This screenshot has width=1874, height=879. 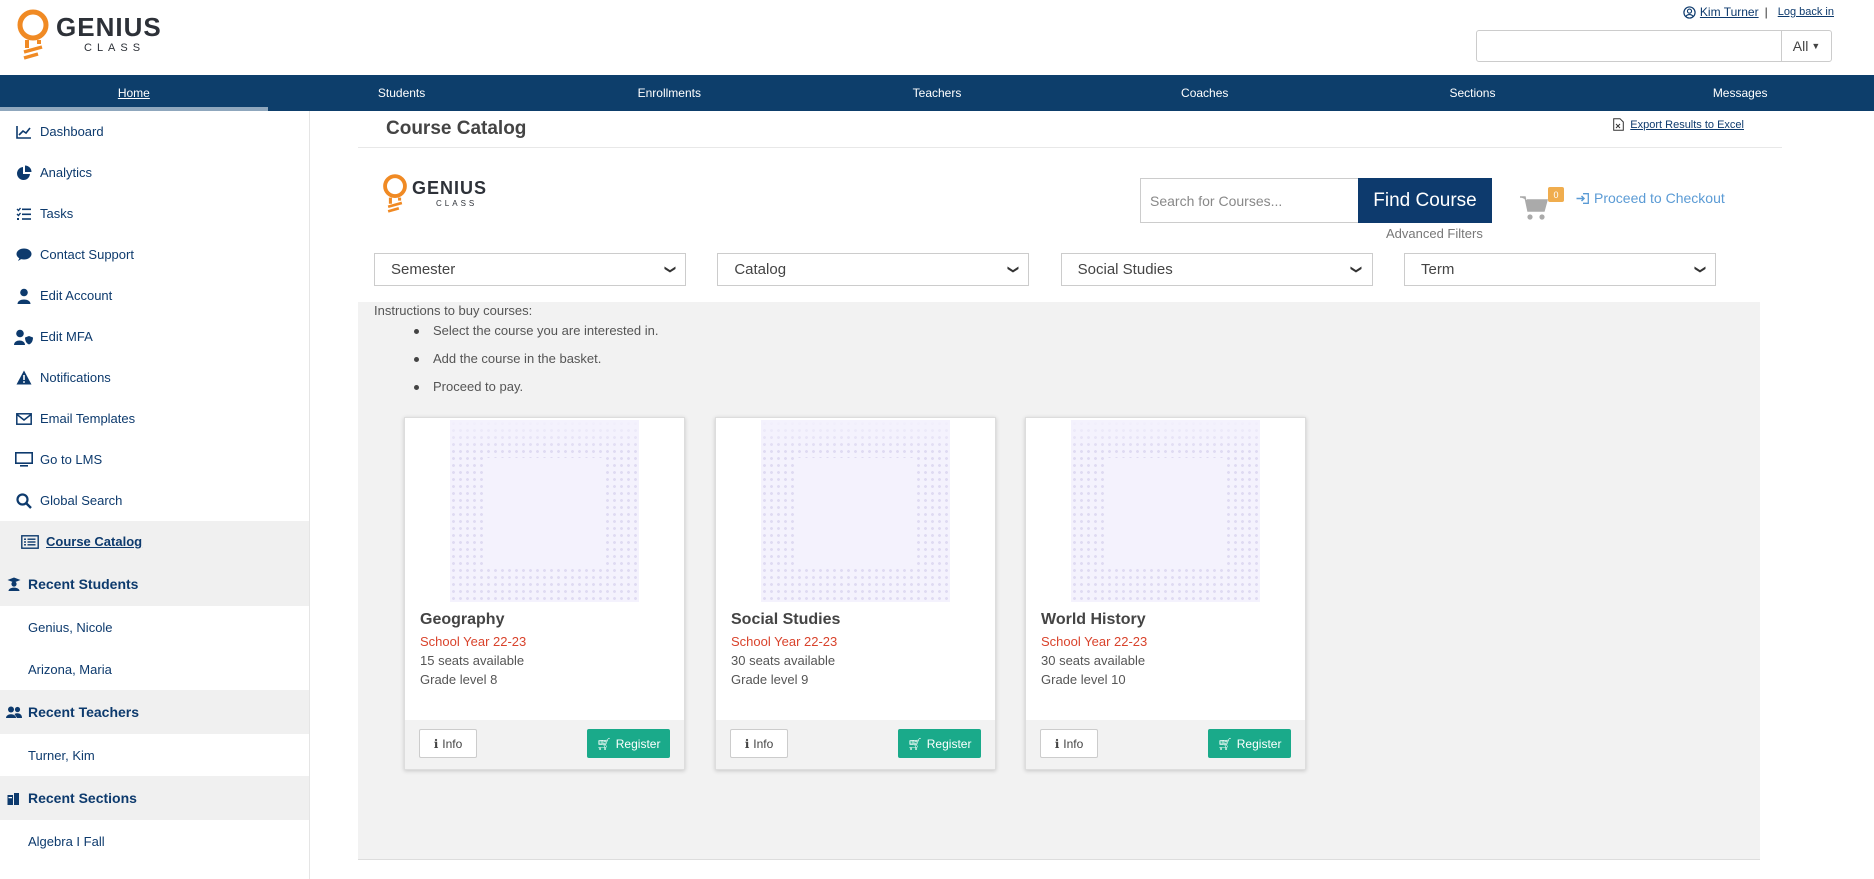 I want to click on catalog-logo: GENIUS CLASS, so click(x=434, y=193).